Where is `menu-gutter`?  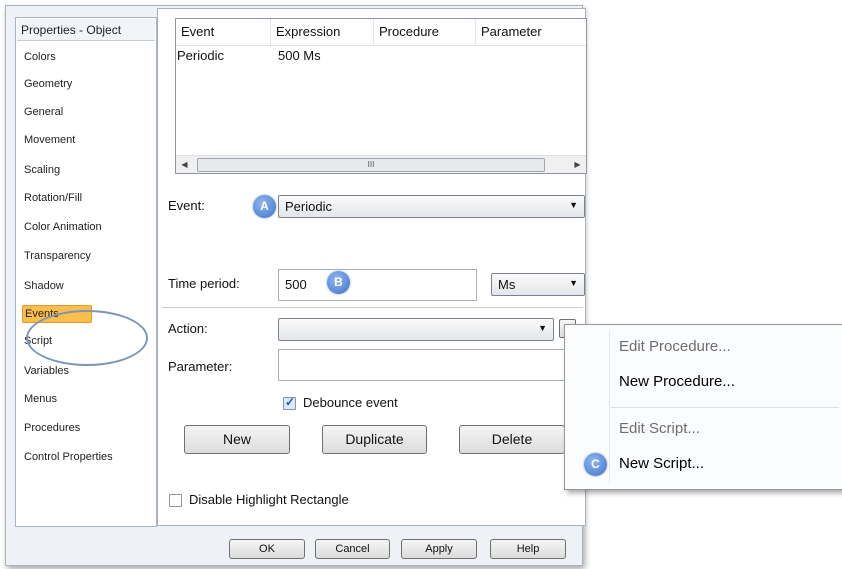 menu-gutter is located at coordinates (609, 407).